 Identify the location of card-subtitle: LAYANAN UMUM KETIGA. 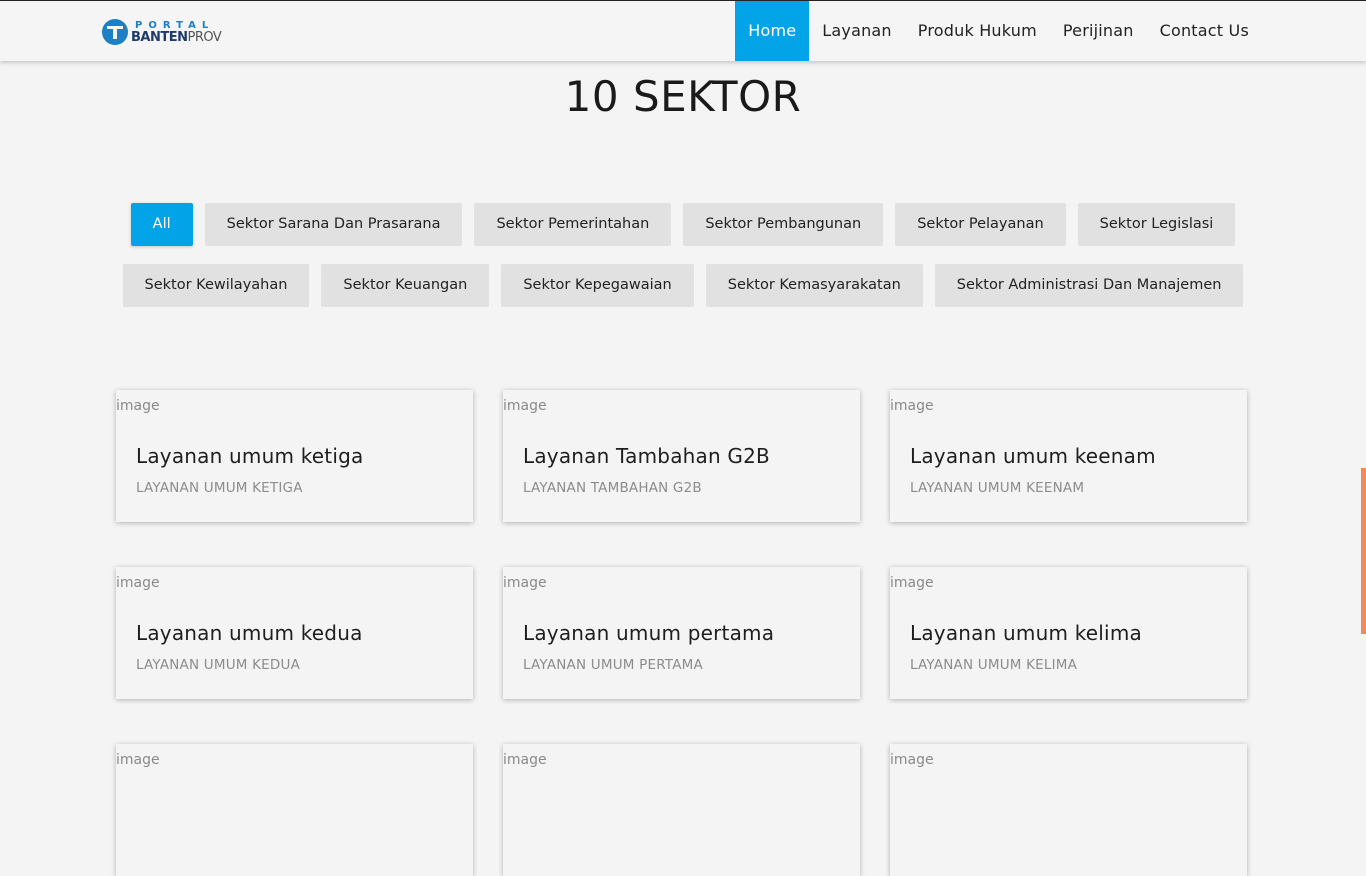
(219, 488).